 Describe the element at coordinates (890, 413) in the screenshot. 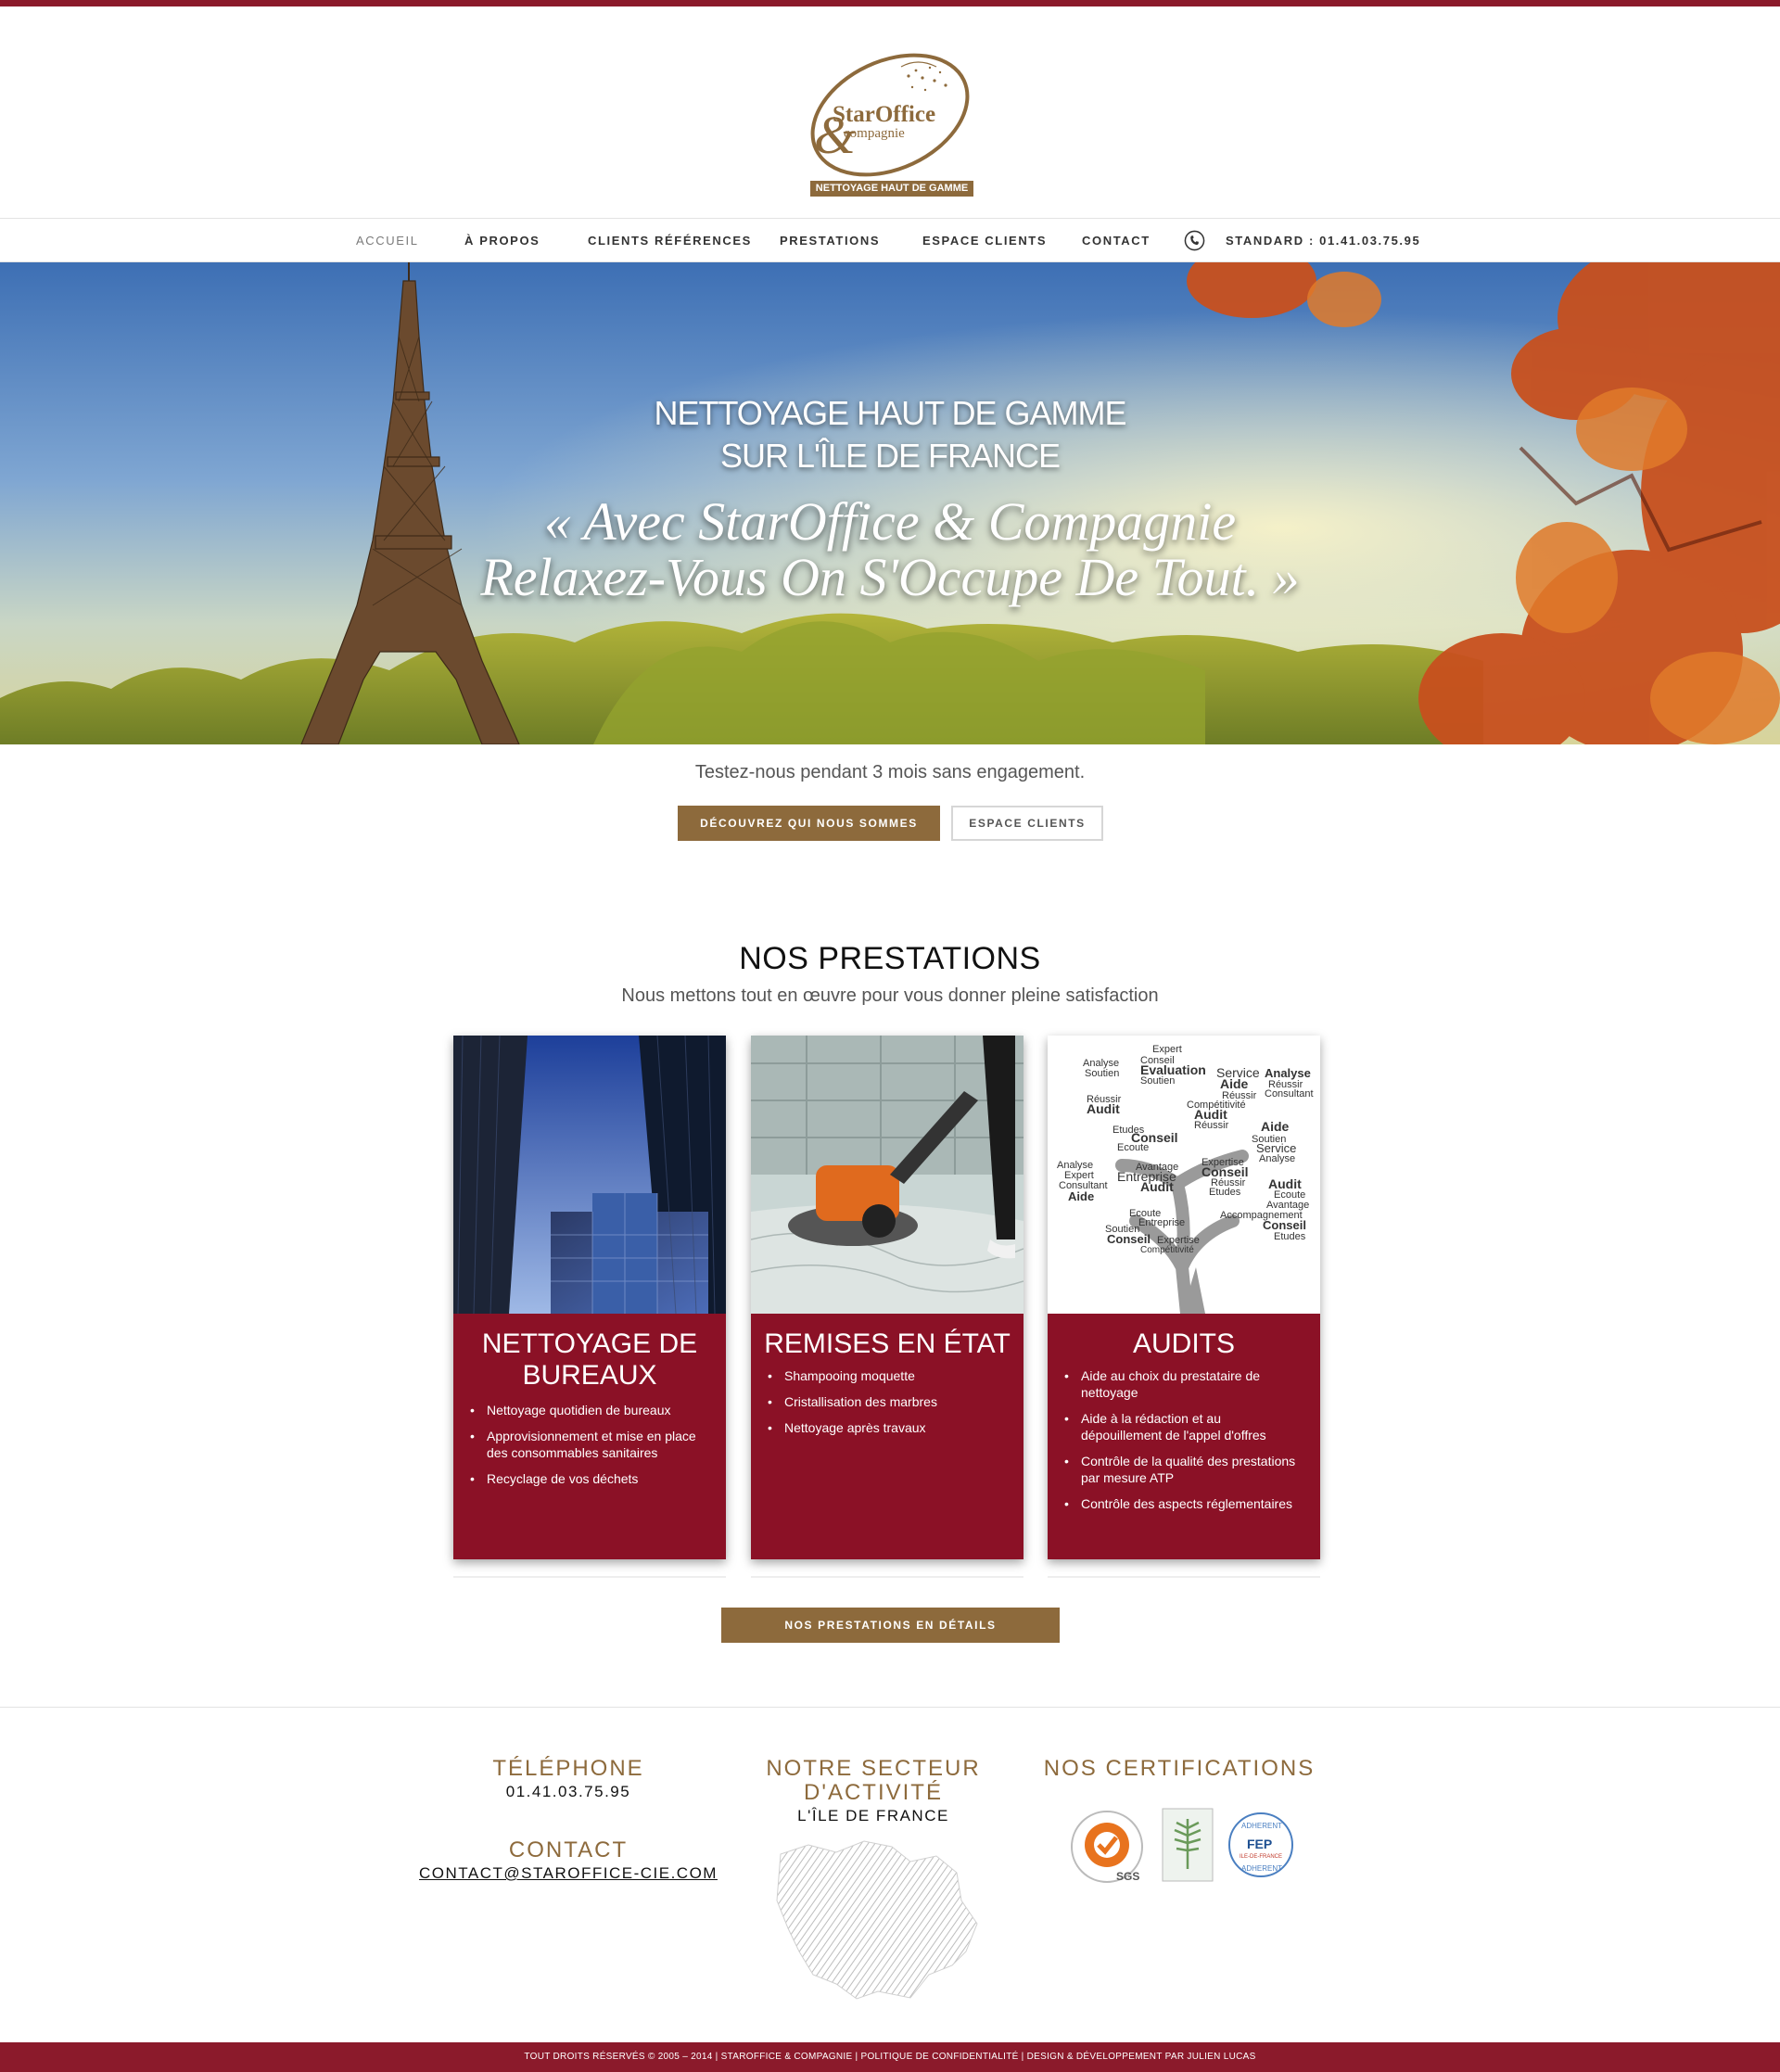

I see `hero-title-line1: NETTOYAGE HAUT DE GAMME` at that location.